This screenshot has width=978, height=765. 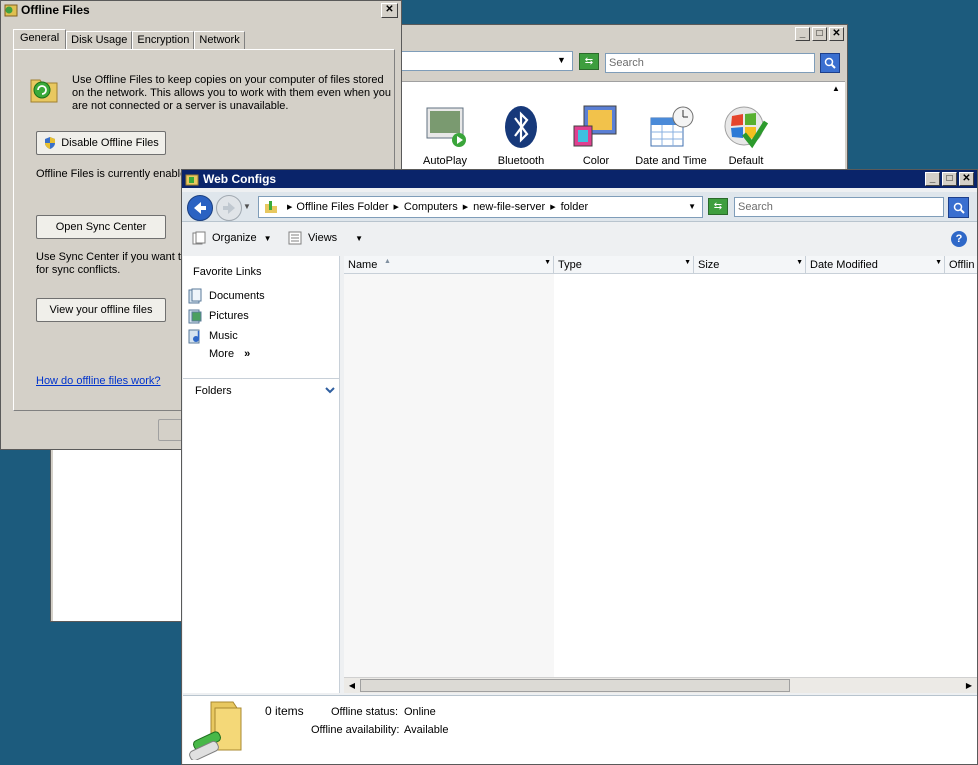 I want to click on offline-files-titlebar: Offline Files ✕, so click(x=201, y=10).